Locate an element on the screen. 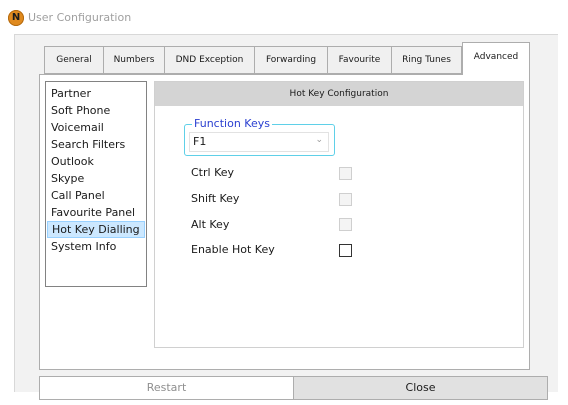 Image resolution: width=568 pixels, height=405 pixels. enable-hot-key-checkbox is located at coordinates (345, 250).